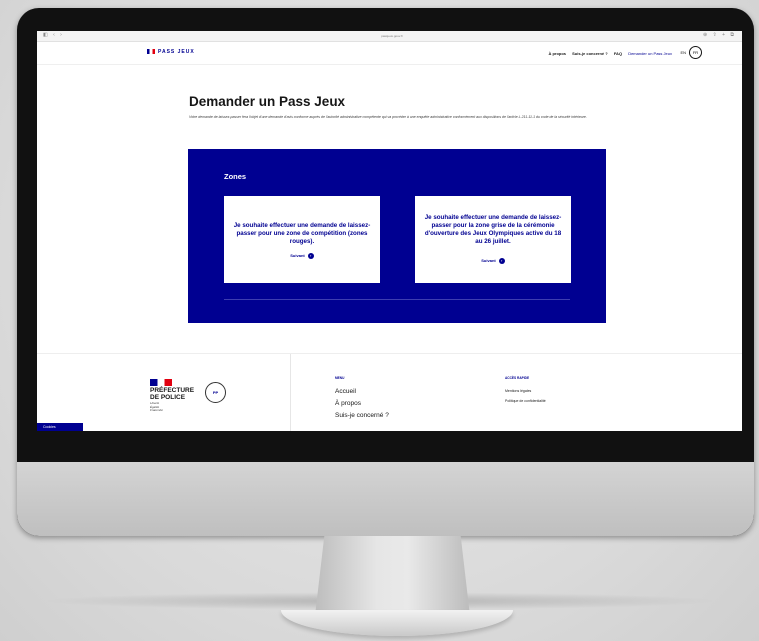 This screenshot has width=759, height=641. Describe the element at coordinates (340, 378) in the screenshot. I see `footer-menu-heading: MENU` at that location.